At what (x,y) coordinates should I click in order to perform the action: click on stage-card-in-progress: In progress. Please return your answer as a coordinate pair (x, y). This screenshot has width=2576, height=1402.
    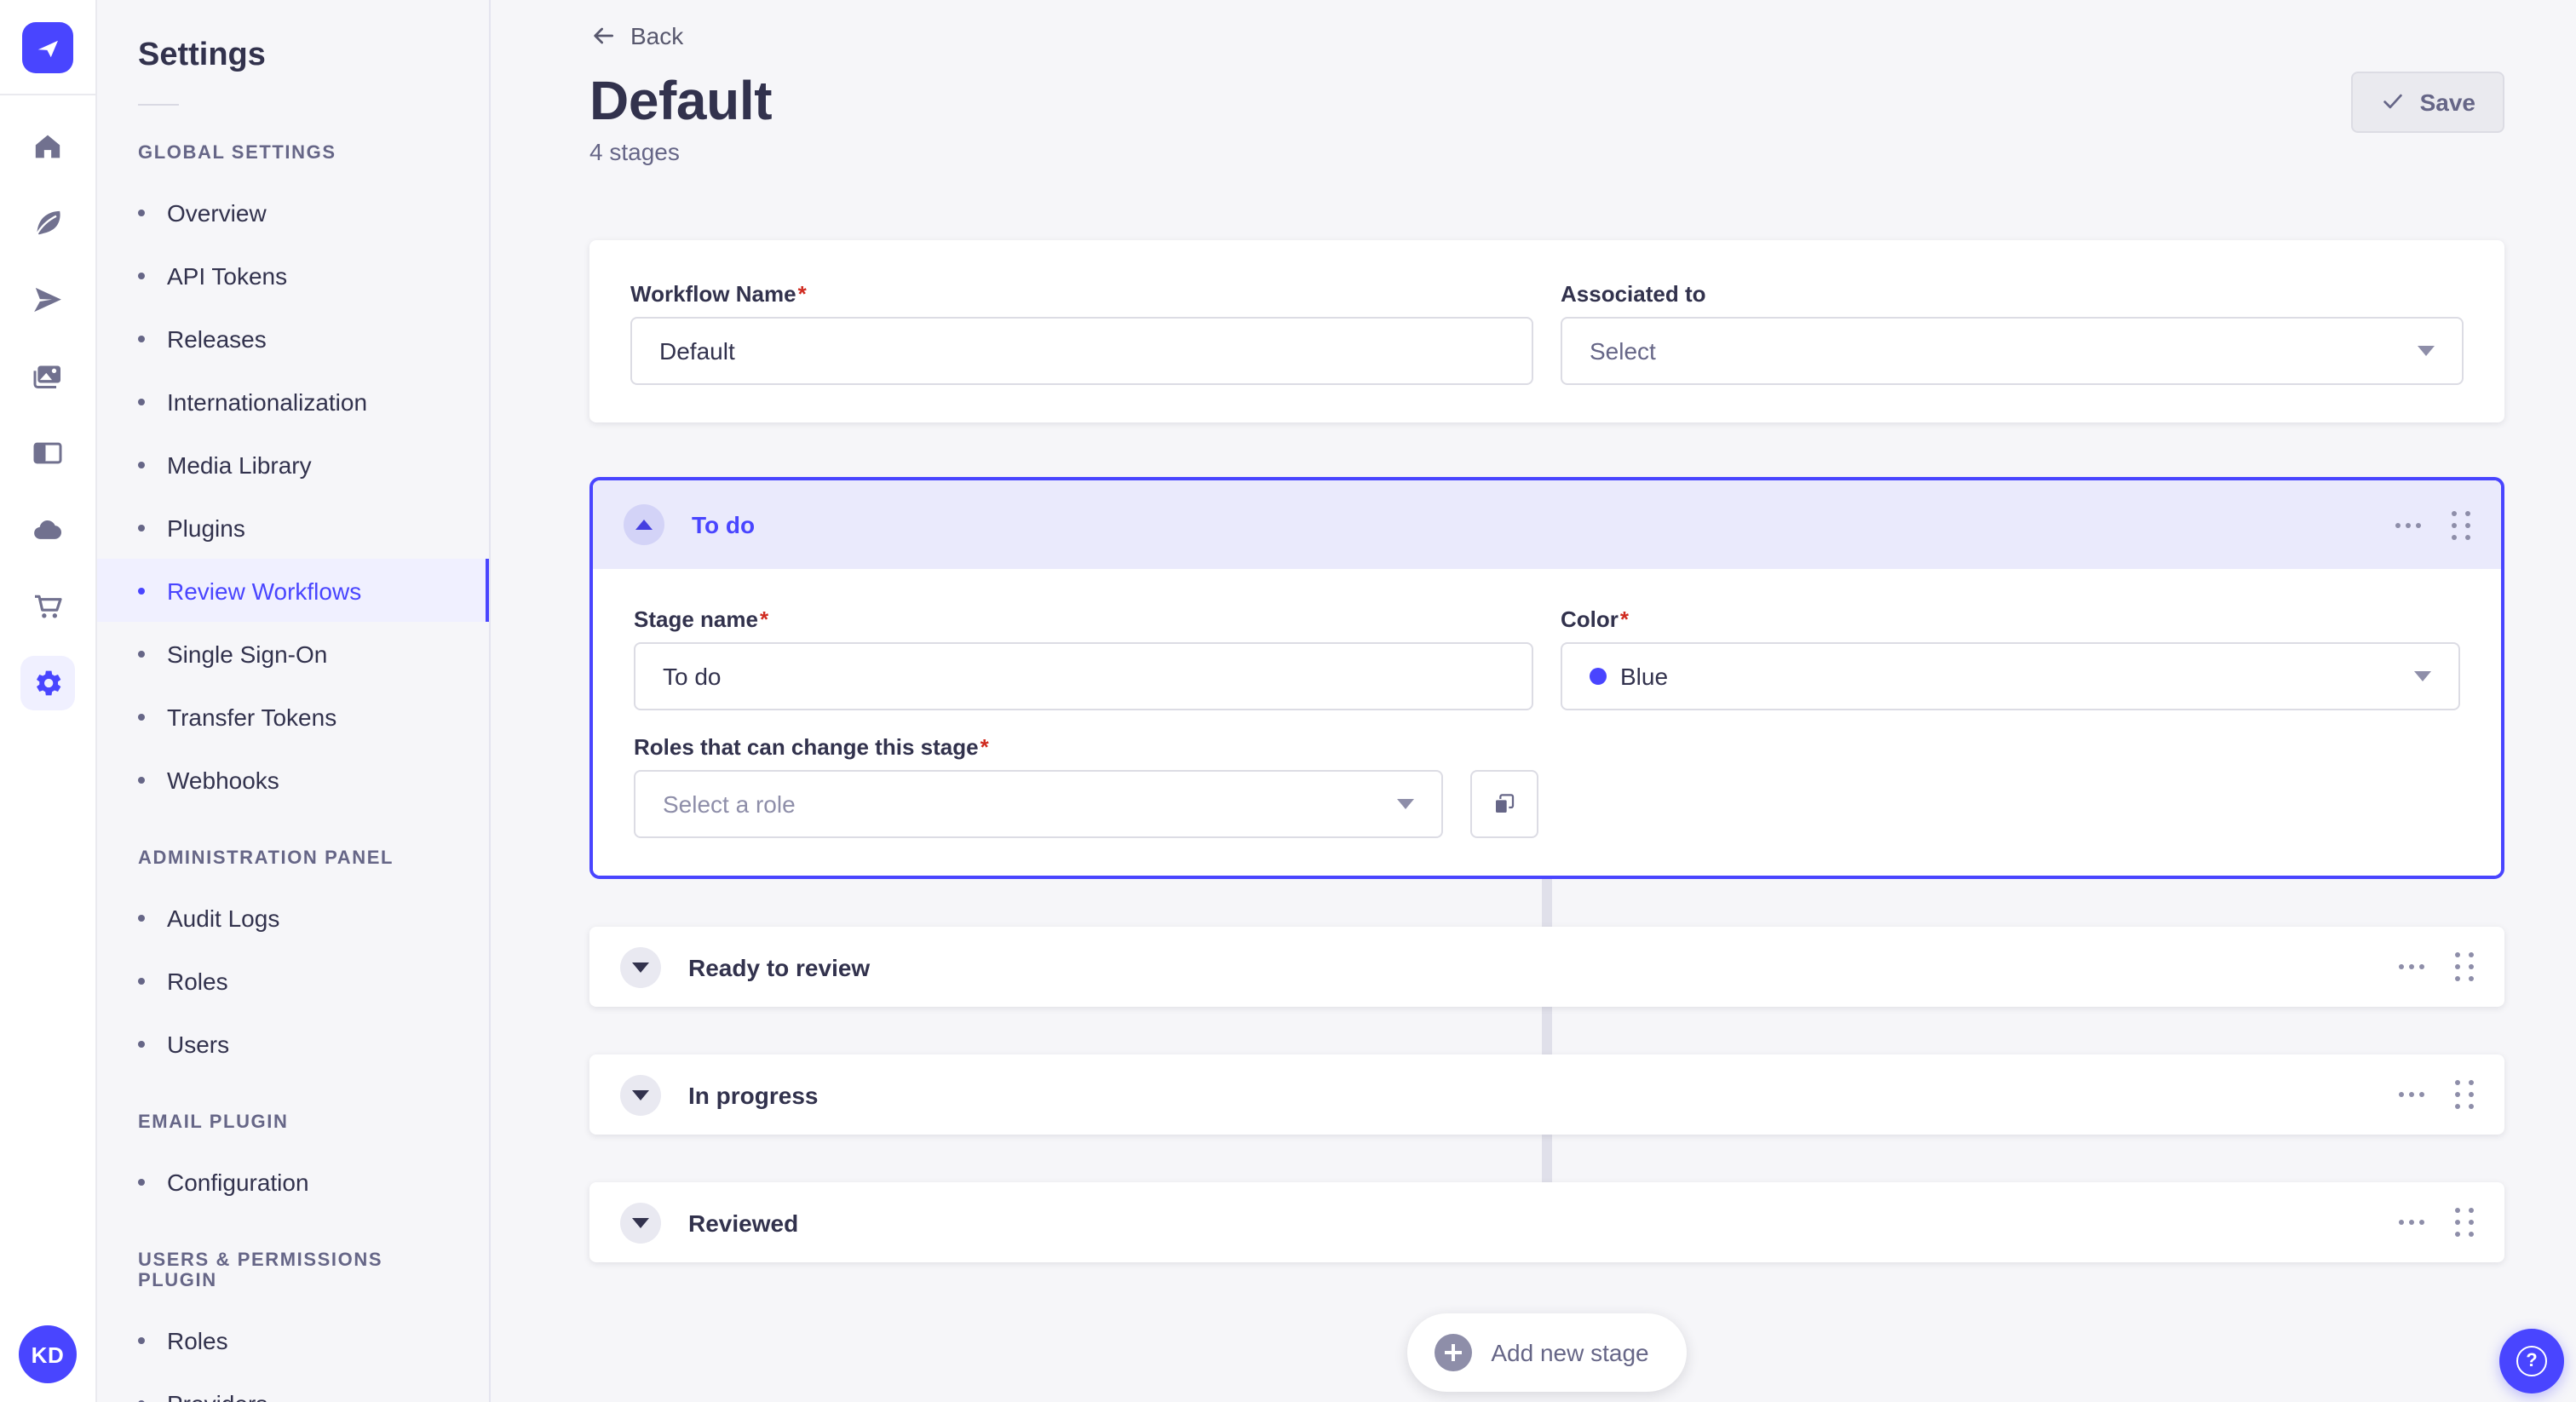
    Looking at the image, I should click on (1546, 1094).